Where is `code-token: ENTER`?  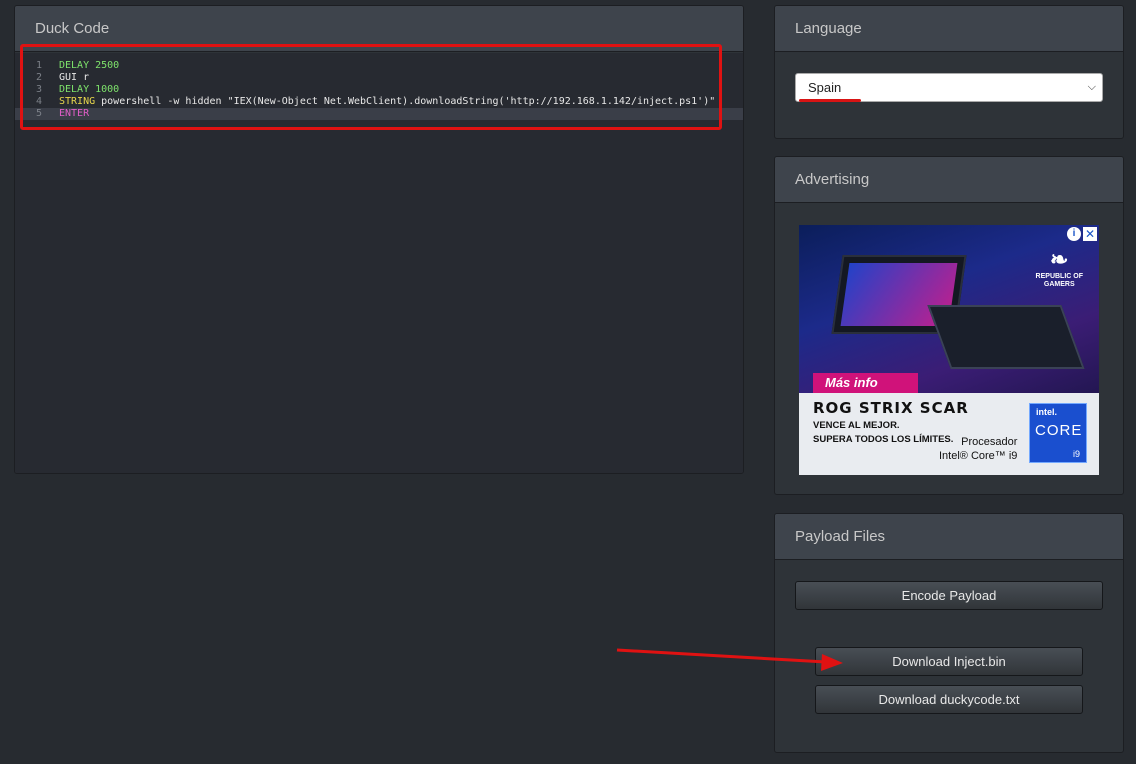 code-token: ENTER is located at coordinates (74, 113).